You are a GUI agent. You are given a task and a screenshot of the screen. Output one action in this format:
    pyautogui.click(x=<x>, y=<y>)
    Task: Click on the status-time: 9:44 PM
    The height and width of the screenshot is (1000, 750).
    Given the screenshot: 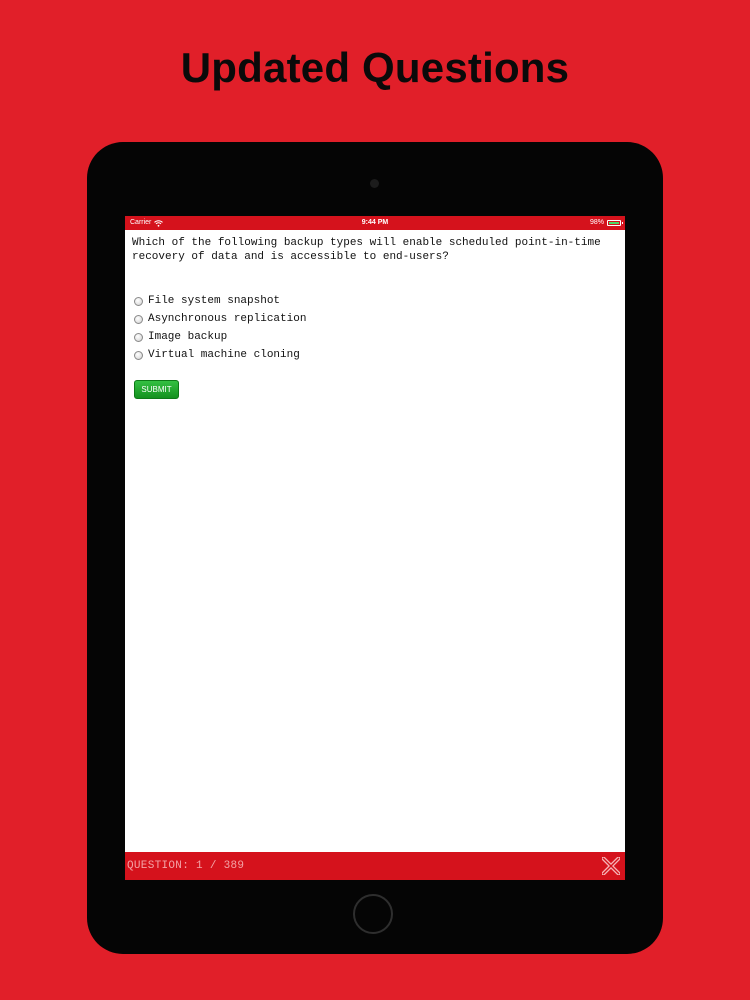 What is the action you would take?
    pyautogui.click(x=375, y=222)
    